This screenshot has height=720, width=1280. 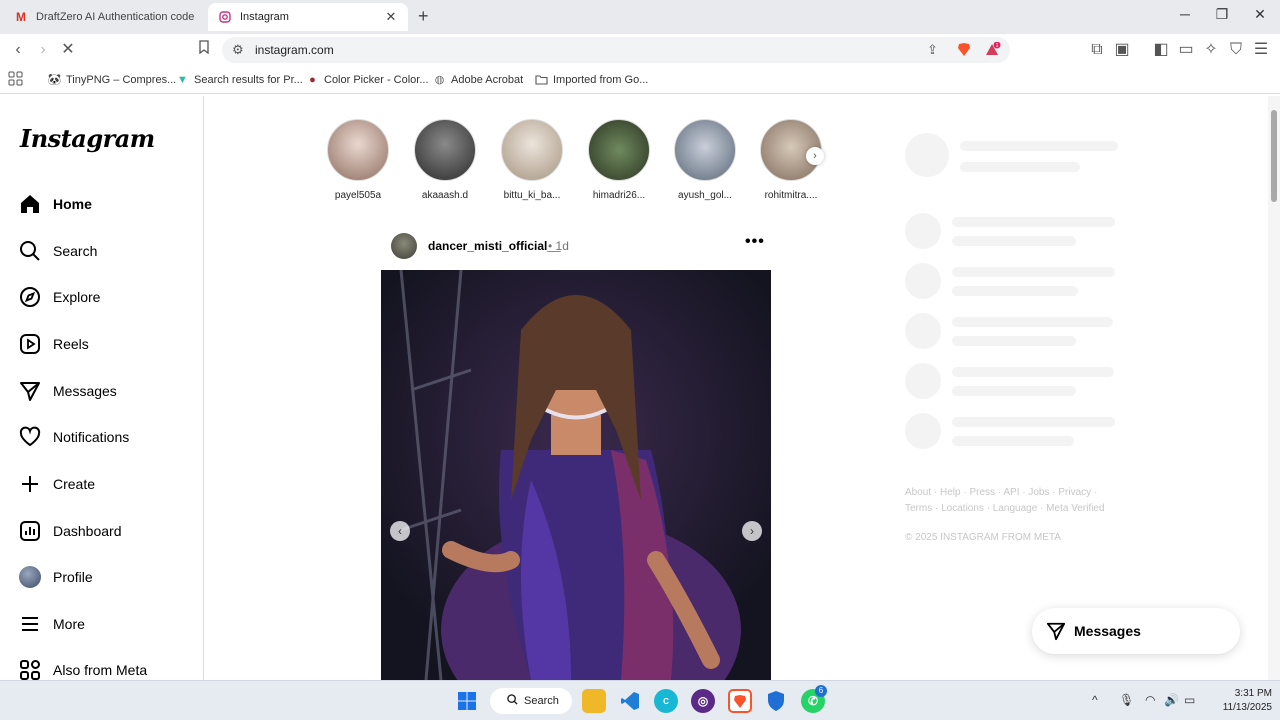 I want to click on wallet-icon: ▭, so click(x=1186, y=50).